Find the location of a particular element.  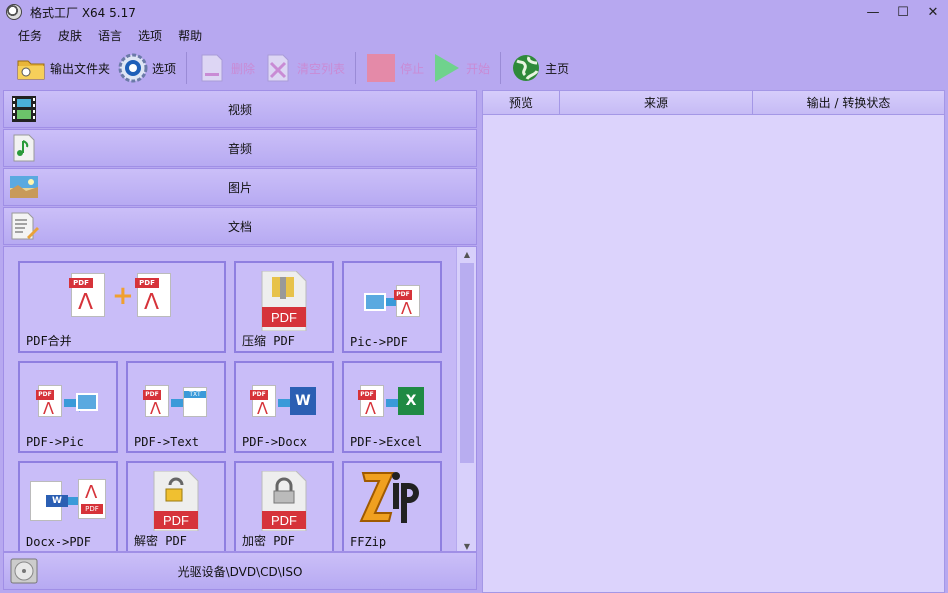

column-source: 来源 is located at coordinates (656, 102).